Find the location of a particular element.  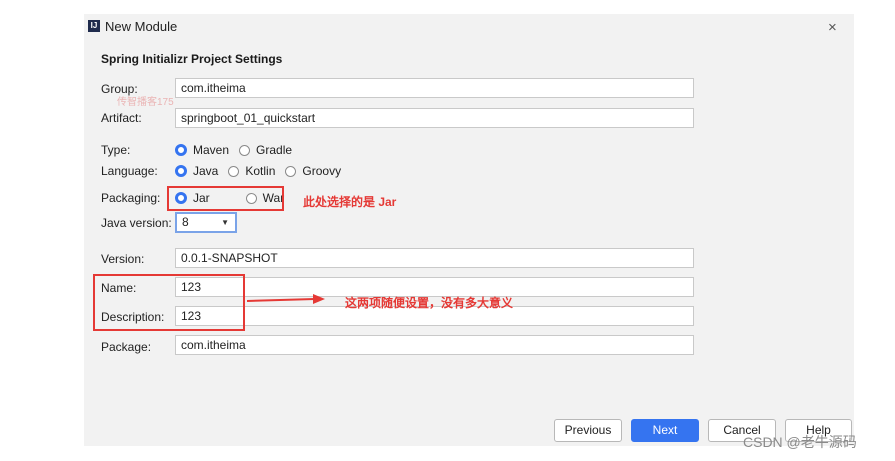

name-description-annotation: 这两项随便设置，没有多大意义 is located at coordinates (429, 303).